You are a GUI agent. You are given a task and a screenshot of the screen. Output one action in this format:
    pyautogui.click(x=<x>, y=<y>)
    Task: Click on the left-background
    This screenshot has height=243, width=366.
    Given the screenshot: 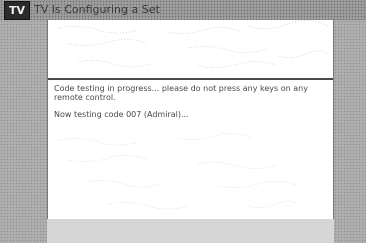 What is the action you would take?
    pyautogui.click(x=23, y=131)
    